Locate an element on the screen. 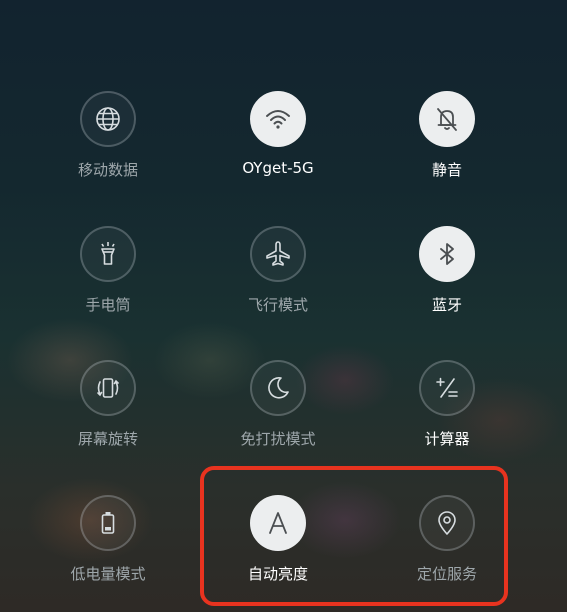 The image size is (567, 612). toggle-label: 自动亮度 is located at coordinates (277, 574).